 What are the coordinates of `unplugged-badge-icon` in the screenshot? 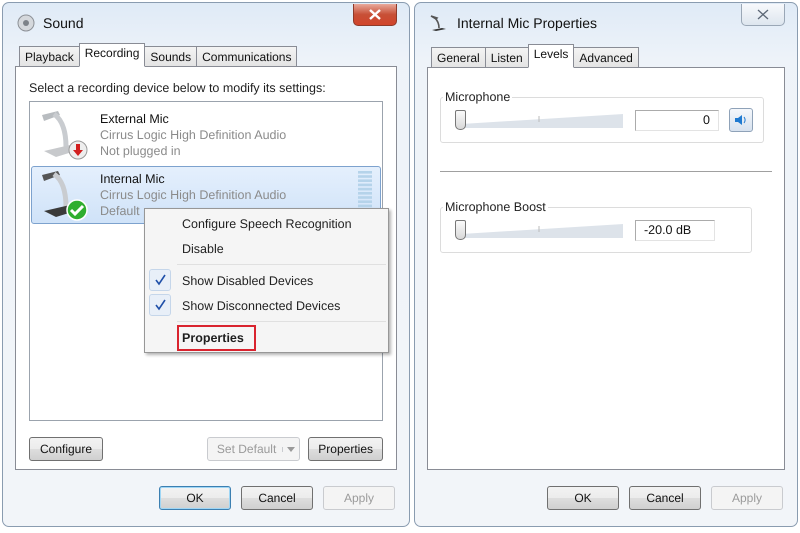 It's located at (78, 150).